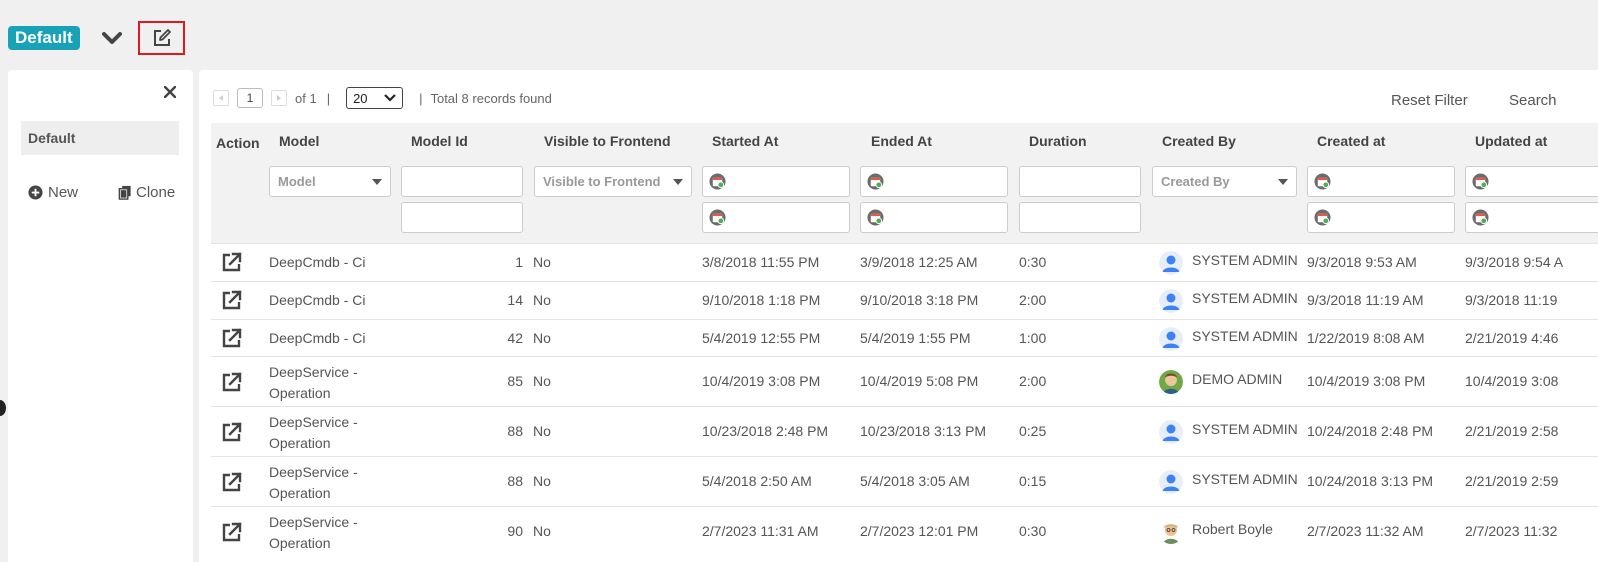 This screenshot has width=1598, height=562. What do you see at coordinates (462, 181) in the screenshot?
I see `model-id-min-input` at bounding box center [462, 181].